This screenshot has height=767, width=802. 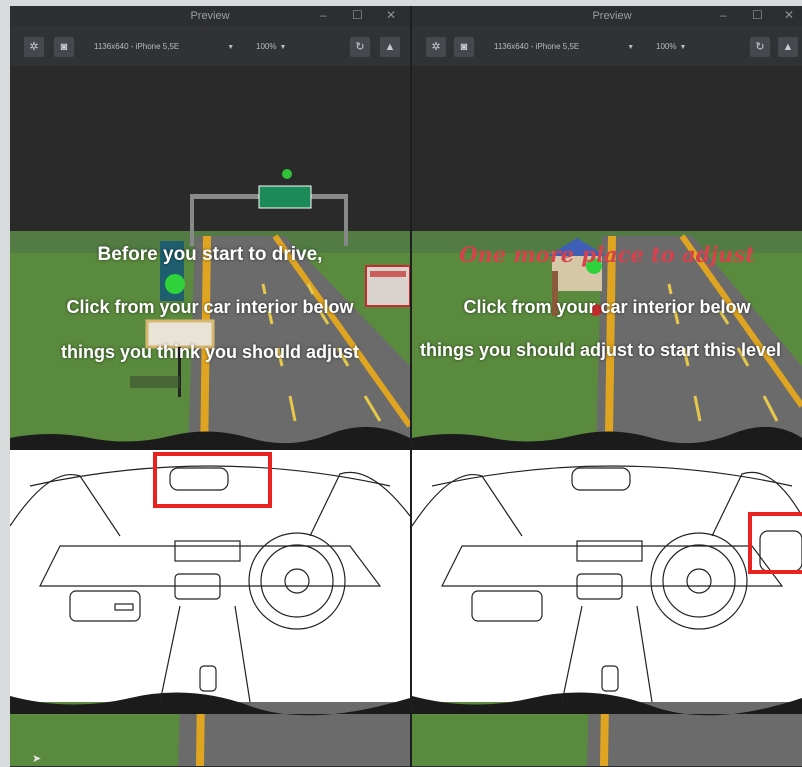 What do you see at coordinates (607, 307) in the screenshot?
I see `instruction-line-1: Click from your car interior below` at bounding box center [607, 307].